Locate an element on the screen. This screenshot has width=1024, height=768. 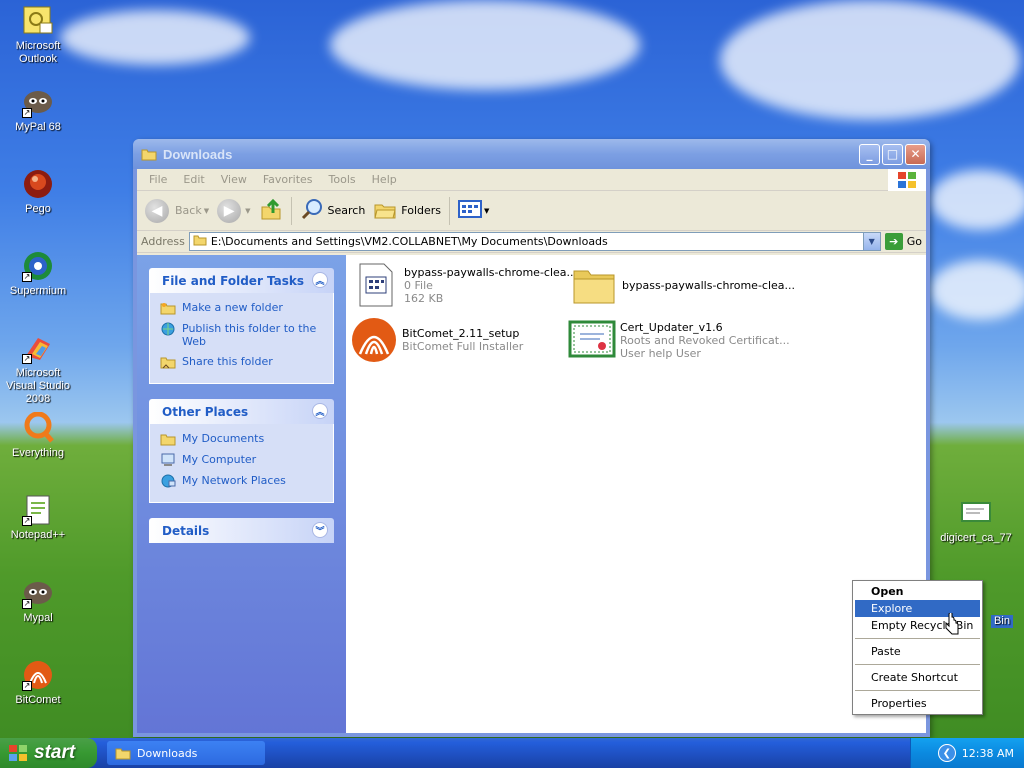
outlook-icon is located at coordinates (38, 21).